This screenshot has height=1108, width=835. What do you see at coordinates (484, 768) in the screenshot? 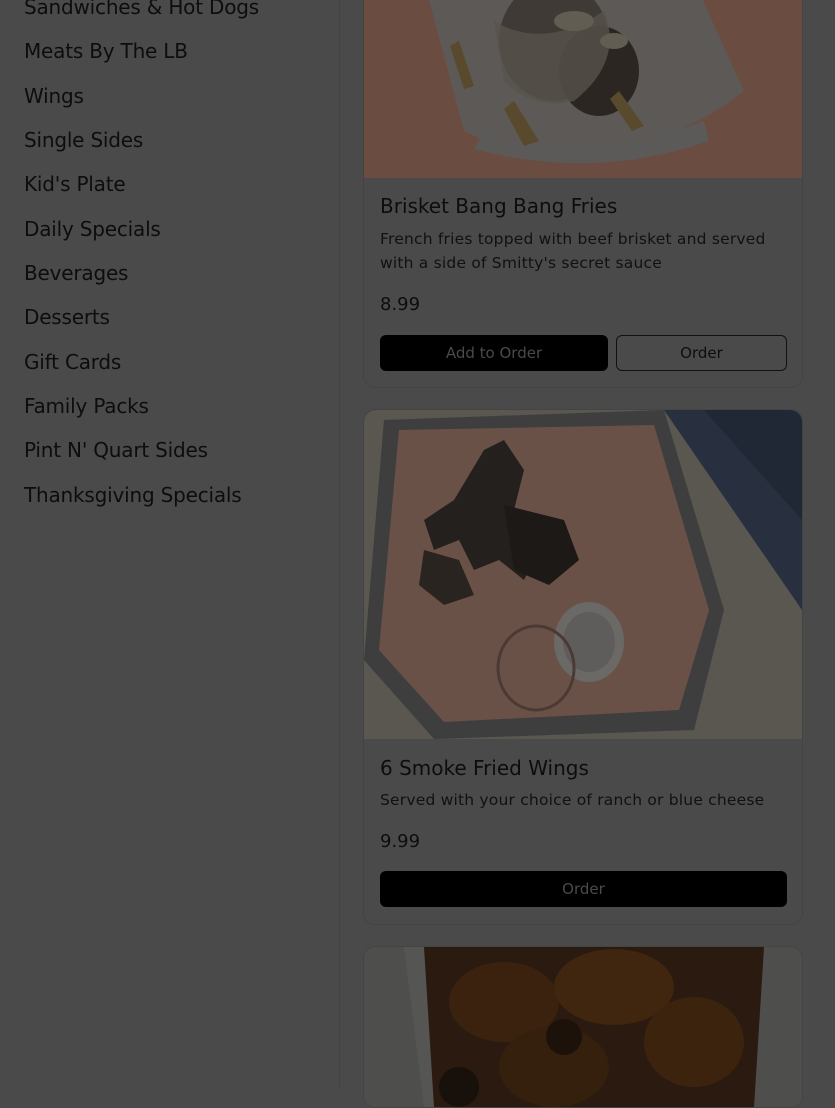
I see `item-name: 6 Smoke Fried Wings` at bounding box center [484, 768].